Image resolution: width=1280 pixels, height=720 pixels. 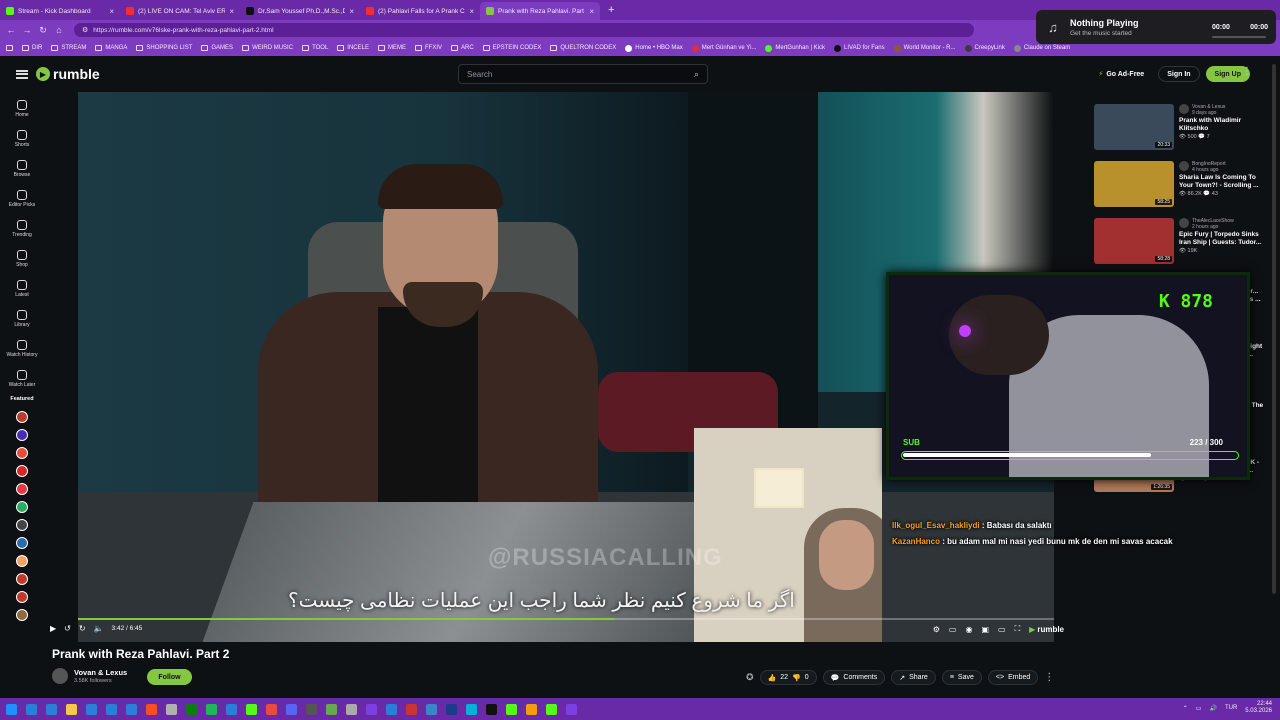 What do you see at coordinates (22, 259) in the screenshot?
I see `sidebar-item-shop: Shop` at bounding box center [22, 259].